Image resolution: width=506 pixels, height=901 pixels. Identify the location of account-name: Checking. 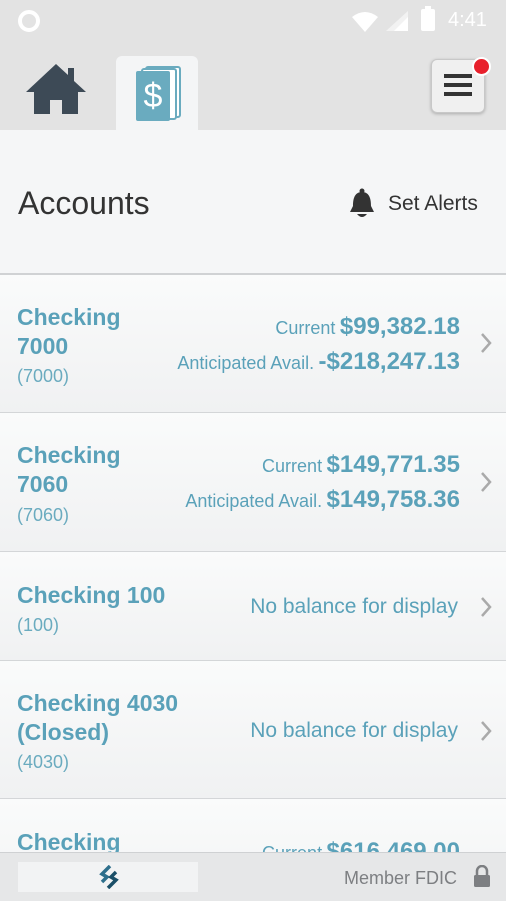
(69, 840).